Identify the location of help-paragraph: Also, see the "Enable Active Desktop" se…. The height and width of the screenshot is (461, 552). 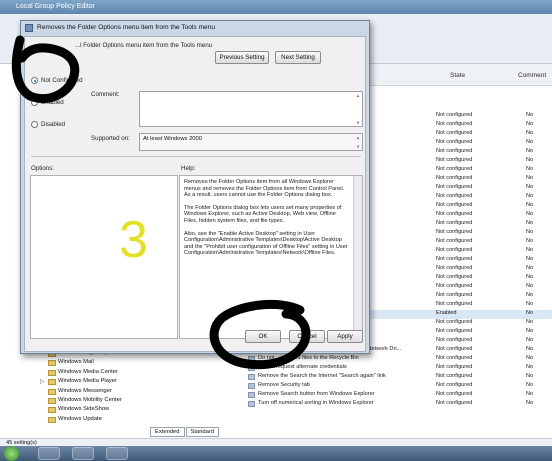
(266, 243).